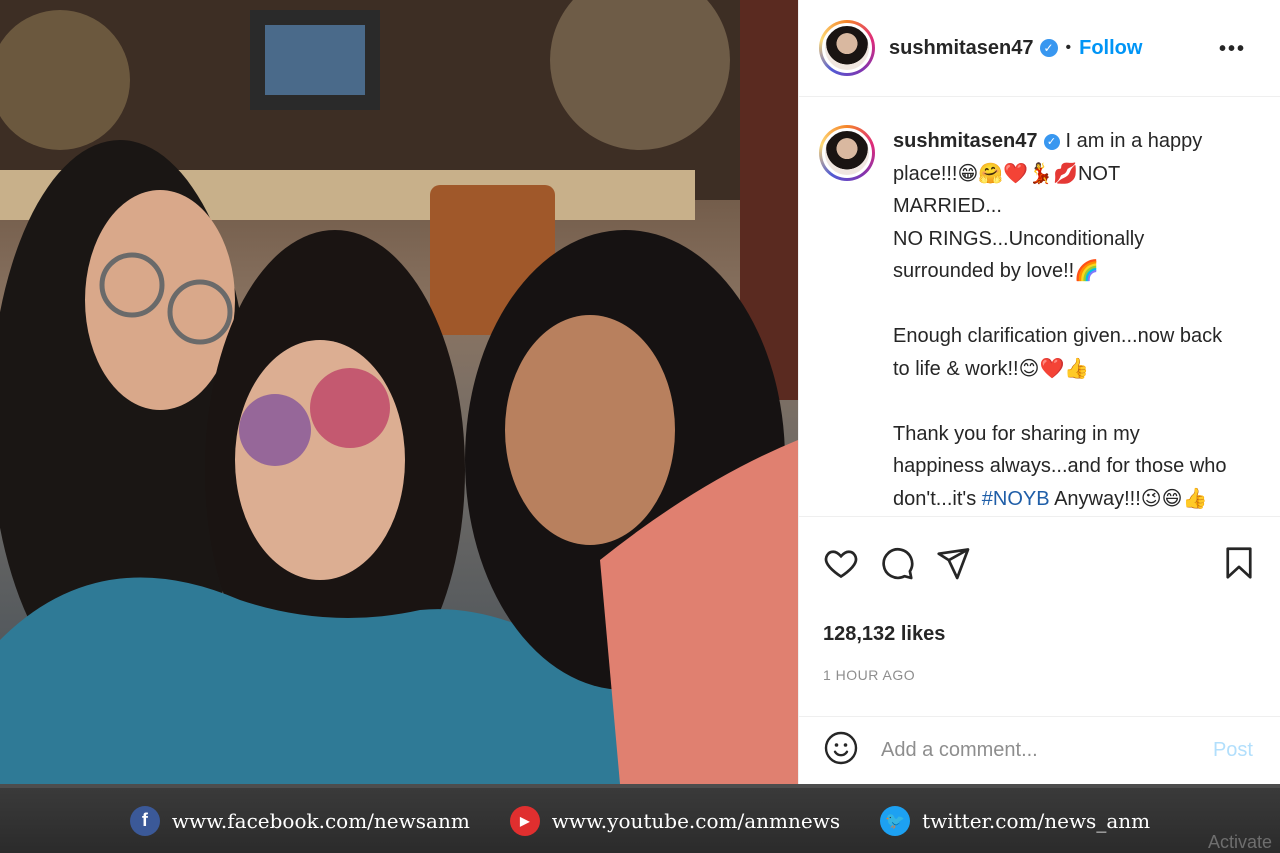  What do you see at coordinates (869, 675) in the screenshot?
I see `post-timestamp: 1 HOUR AGO` at bounding box center [869, 675].